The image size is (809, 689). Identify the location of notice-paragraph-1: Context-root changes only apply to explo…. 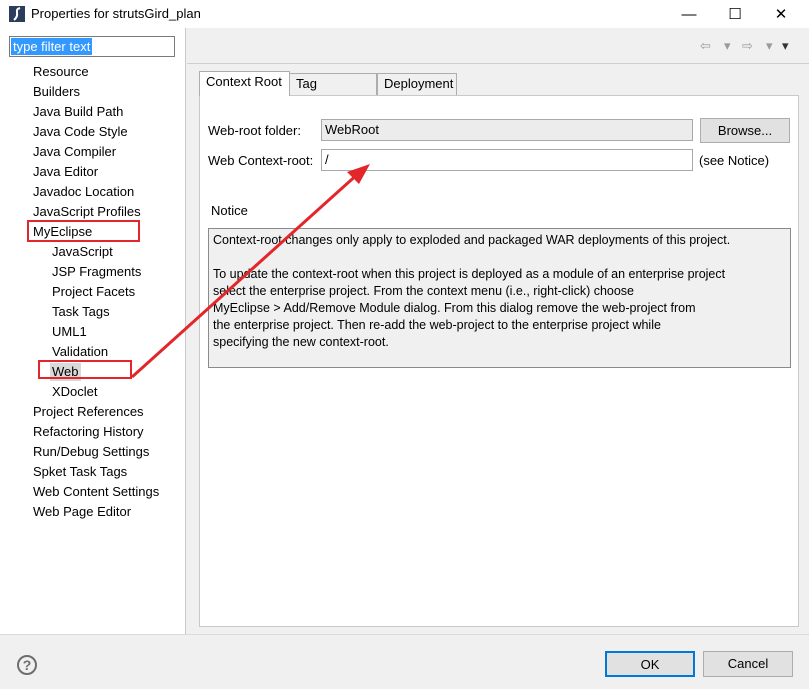
(472, 240).